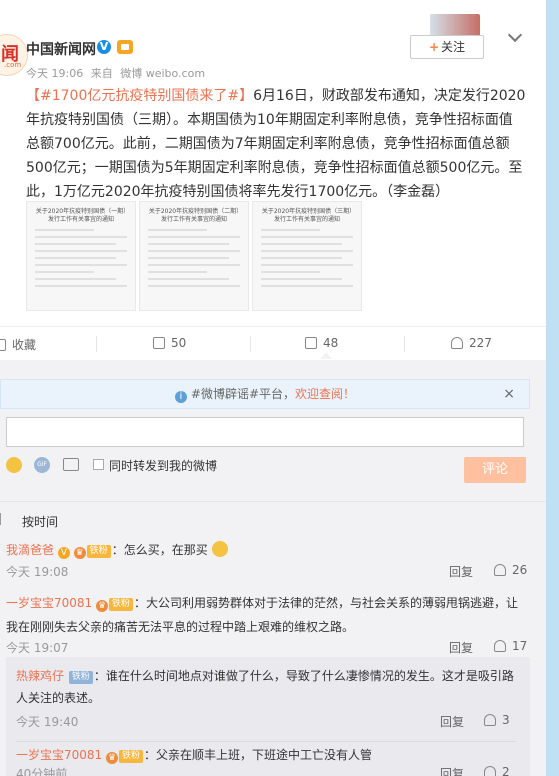  I want to click on sync-checkbox, so click(98, 464).